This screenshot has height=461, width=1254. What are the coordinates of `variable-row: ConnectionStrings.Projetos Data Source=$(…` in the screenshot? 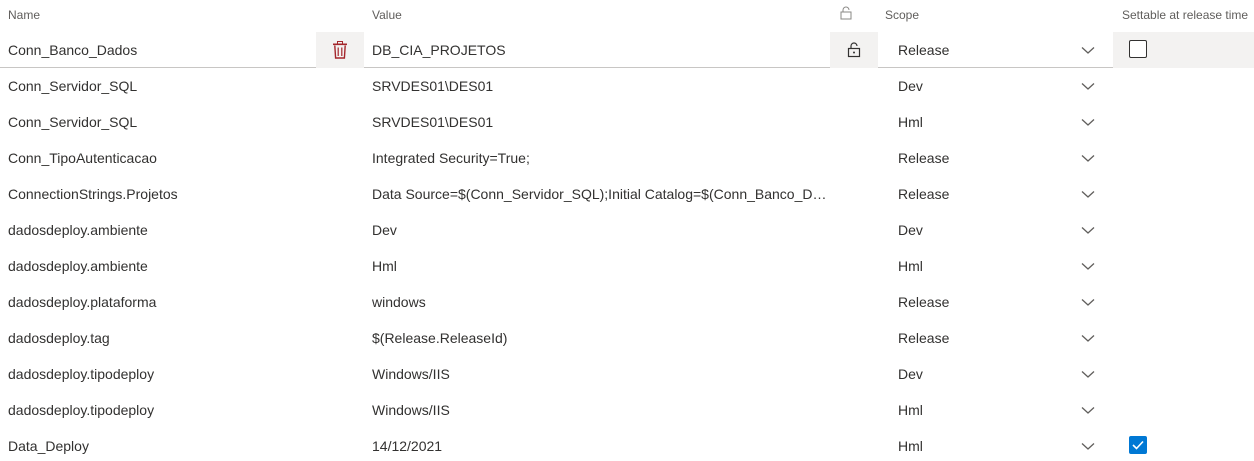 It's located at (627, 194).